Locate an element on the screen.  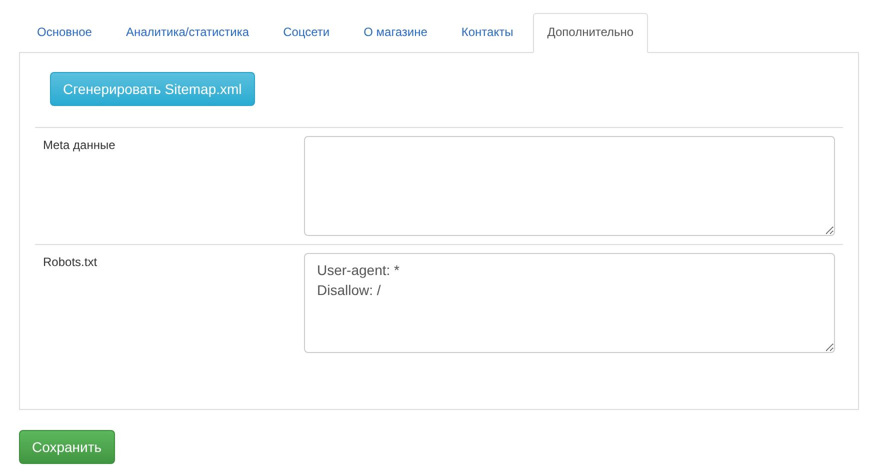
text-area is located at coordinates (569, 186).